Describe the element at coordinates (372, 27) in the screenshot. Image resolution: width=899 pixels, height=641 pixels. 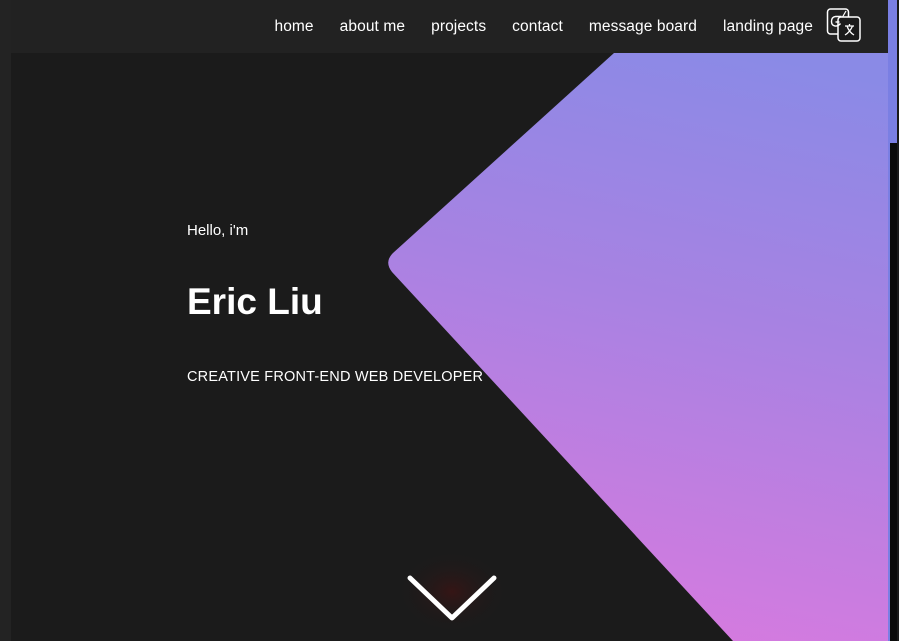
I see `nav-about-me: about me` at that location.